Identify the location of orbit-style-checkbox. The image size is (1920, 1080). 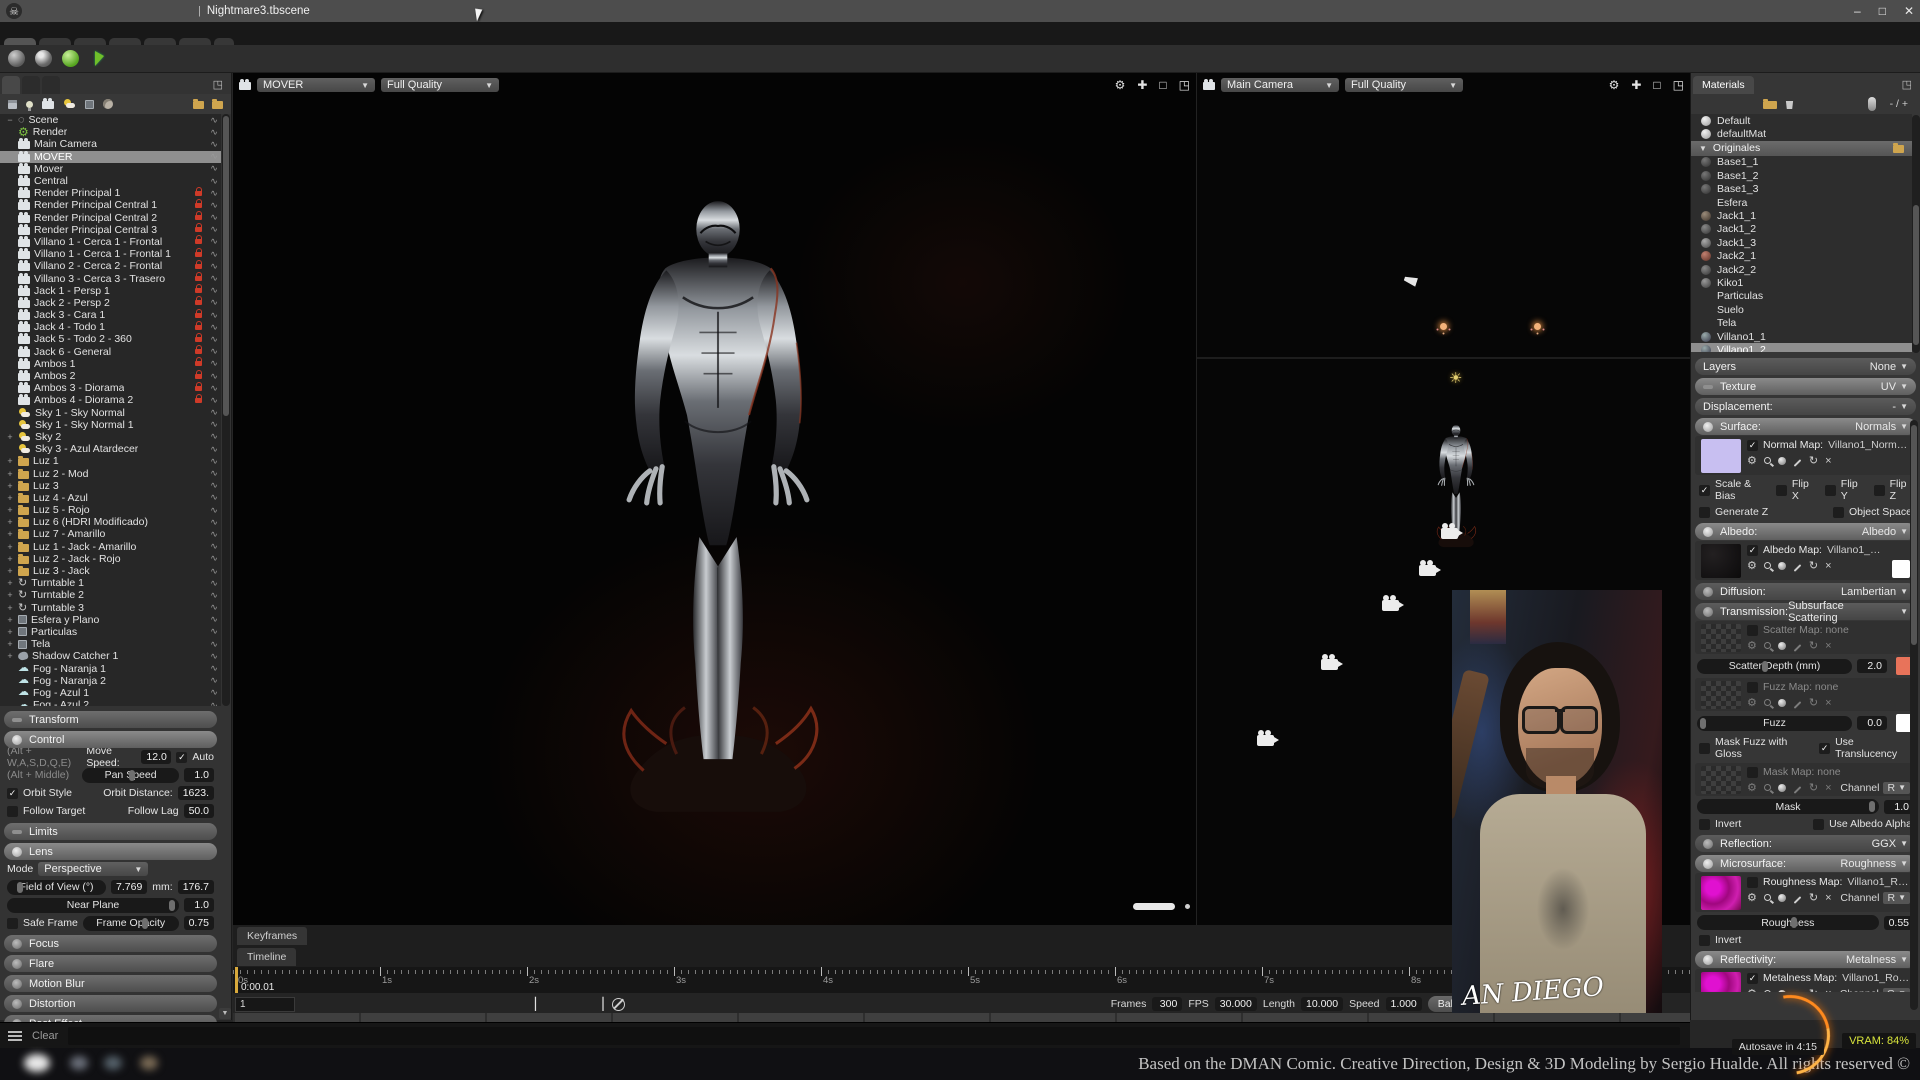
(12, 793).